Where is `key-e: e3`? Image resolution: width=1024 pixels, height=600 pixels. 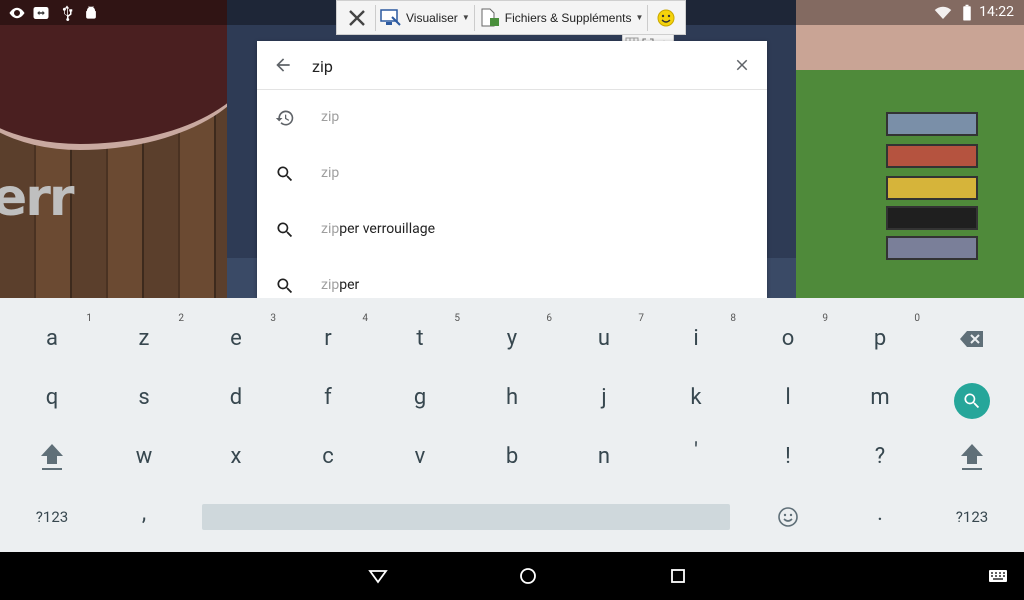
key-e: e3 is located at coordinates (236, 338).